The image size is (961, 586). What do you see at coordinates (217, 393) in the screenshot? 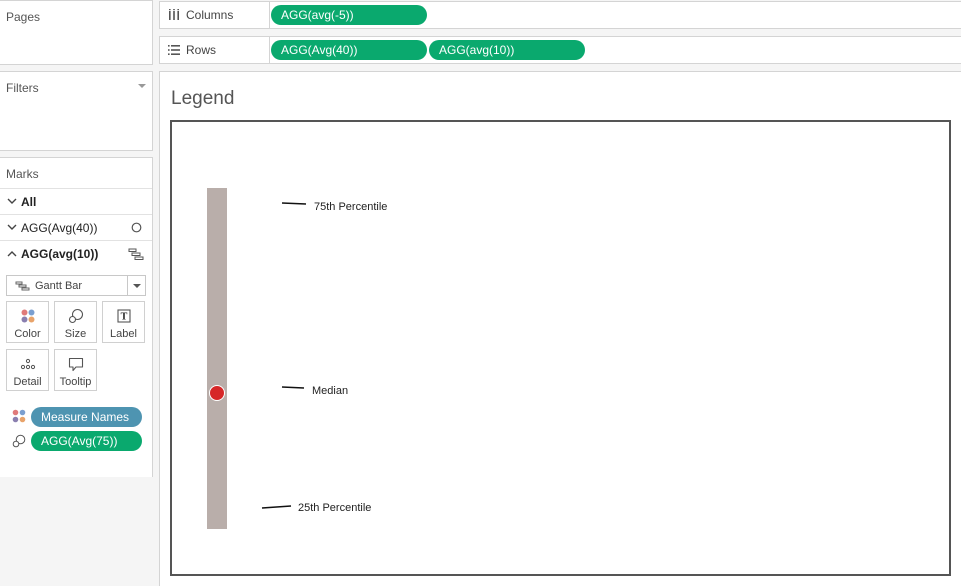
I see `median-dot` at bounding box center [217, 393].